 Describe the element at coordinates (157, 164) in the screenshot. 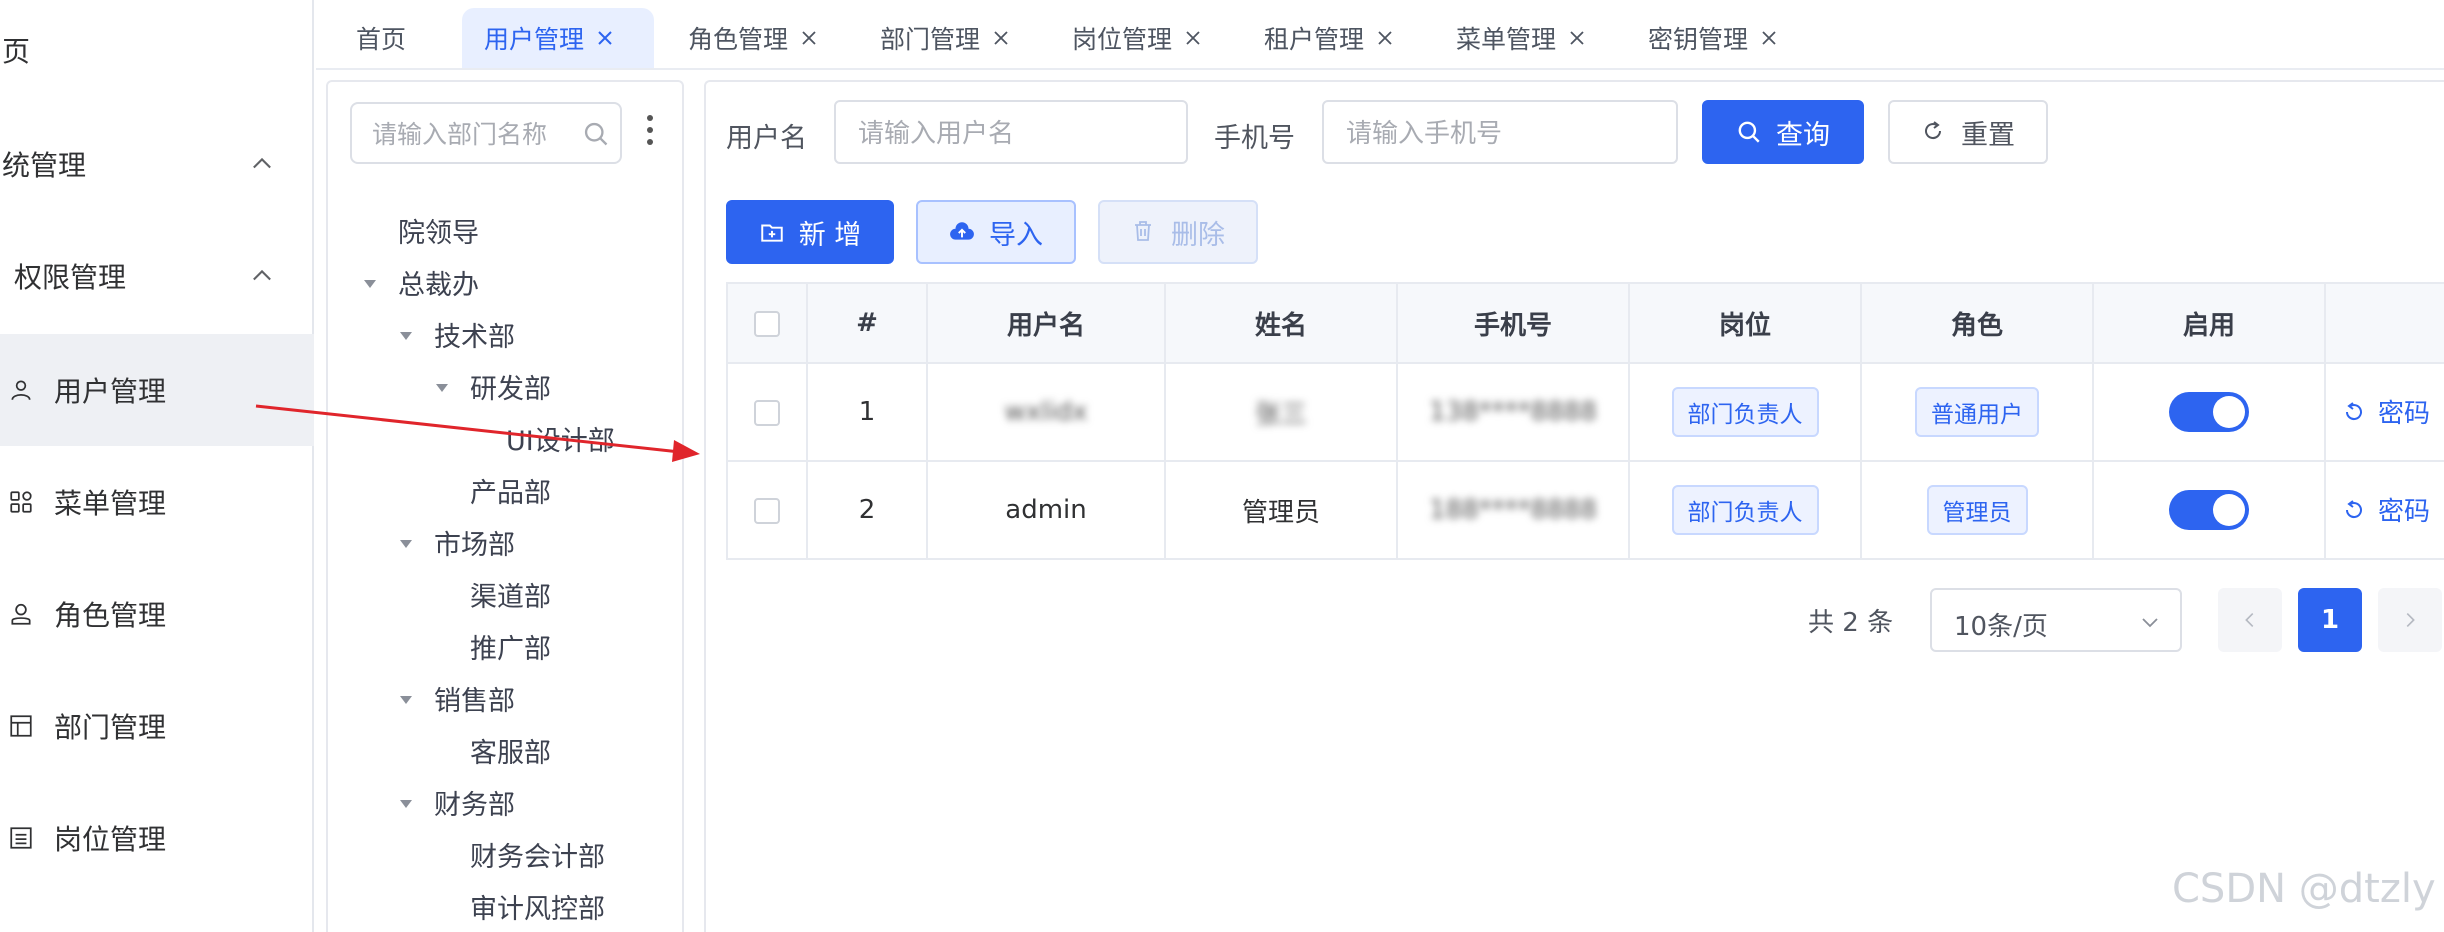

I see `sidebar-item-system: 统管理` at that location.